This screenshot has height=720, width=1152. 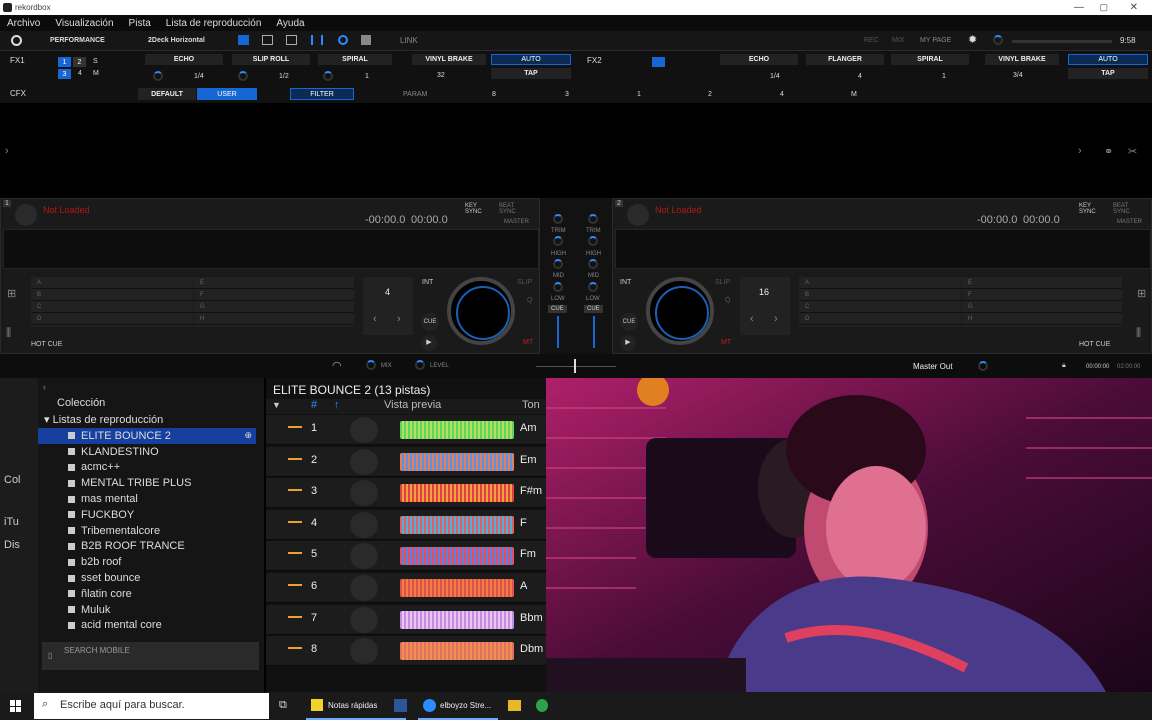 What do you see at coordinates (337, 365) in the screenshot?
I see `headphone-icon: ◠` at bounding box center [337, 365].